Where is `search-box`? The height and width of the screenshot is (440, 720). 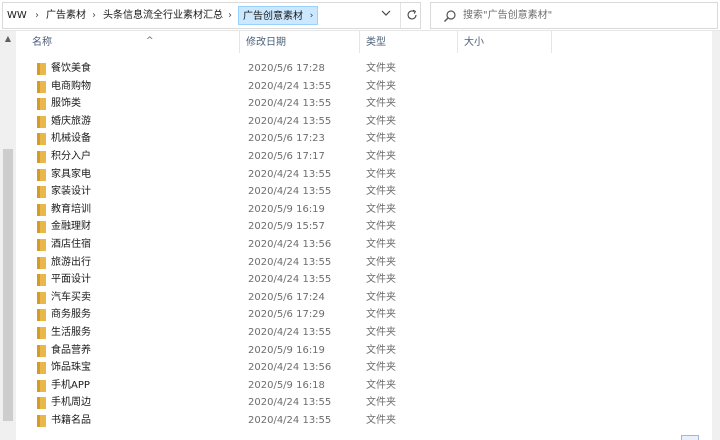
search-box is located at coordinates (574, 15).